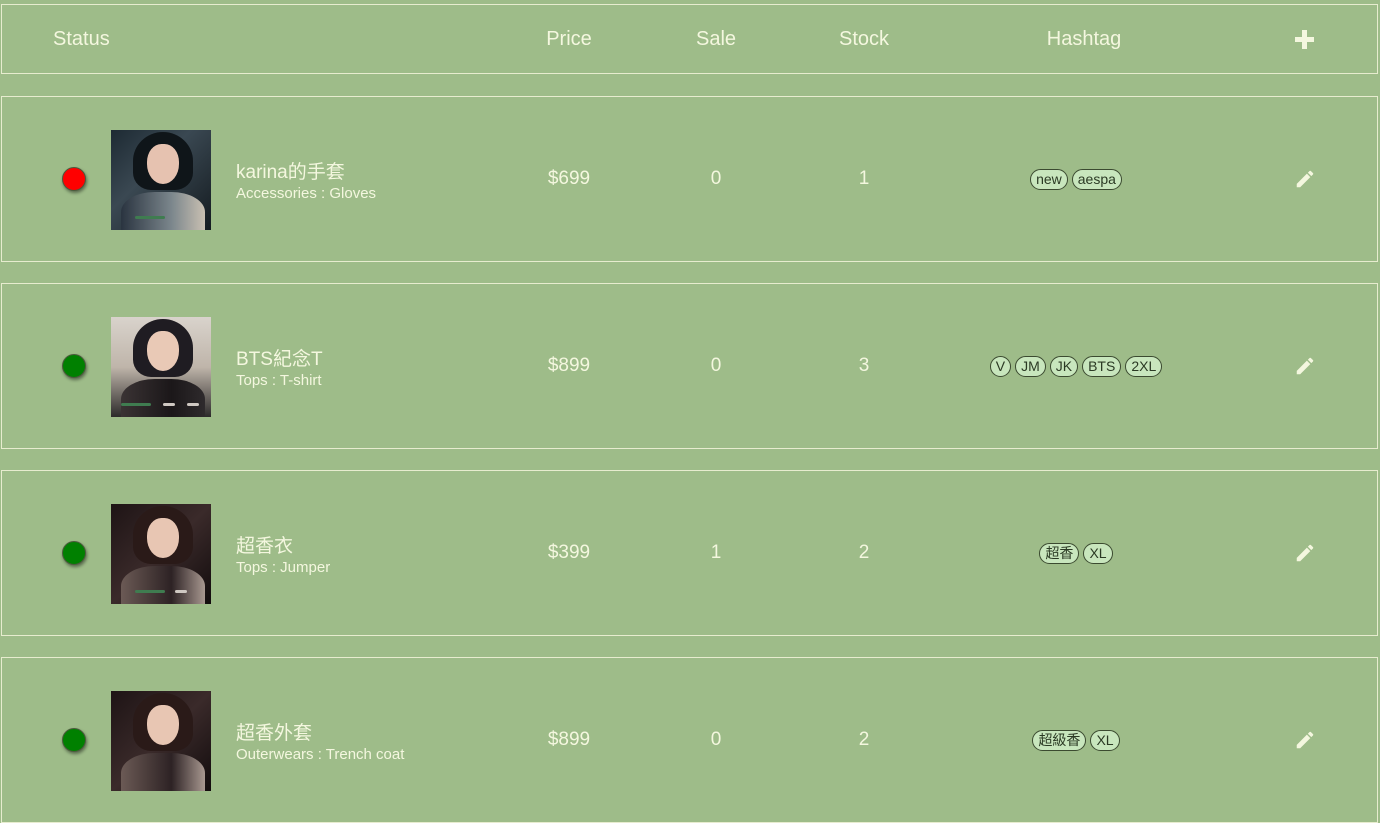 Image resolution: width=1380 pixels, height=823 pixels. What do you see at coordinates (1064, 366) in the screenshot?
I see `hashtag-tag: JK` at bounding box center [1064, 366].